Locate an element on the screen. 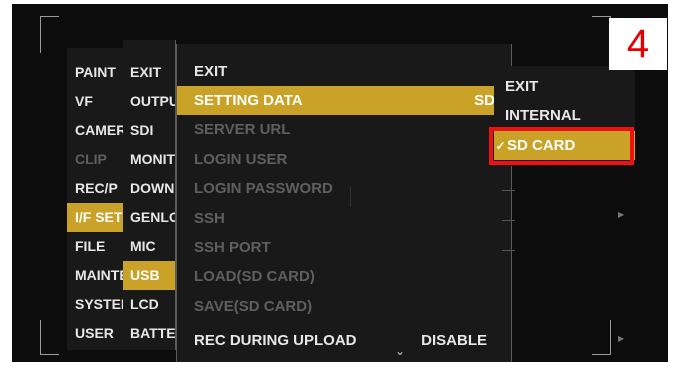  text-cursor-mark is located at coordinates (350, 197).